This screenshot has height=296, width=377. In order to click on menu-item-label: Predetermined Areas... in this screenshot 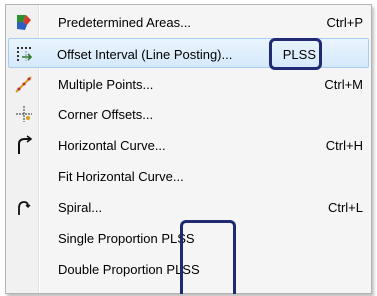, I will do `click(124, 22)`.